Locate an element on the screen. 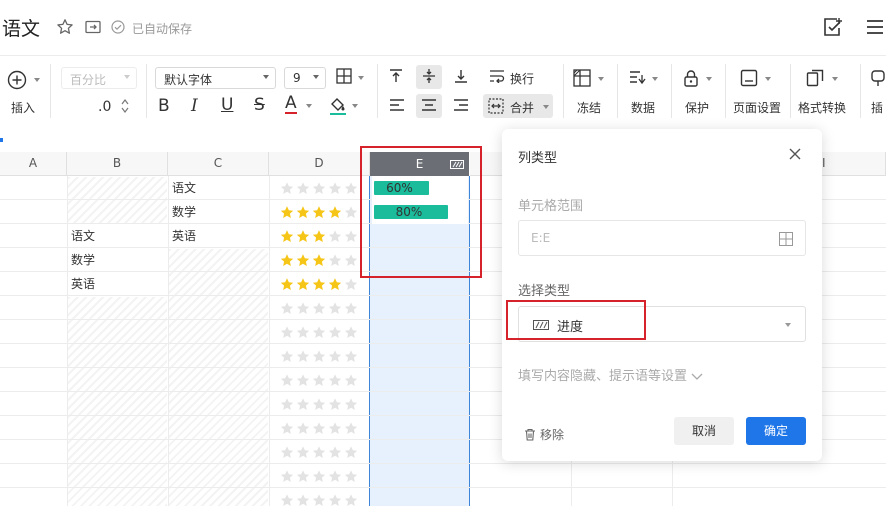  font-color-caret is located at coordinates (309, 106).